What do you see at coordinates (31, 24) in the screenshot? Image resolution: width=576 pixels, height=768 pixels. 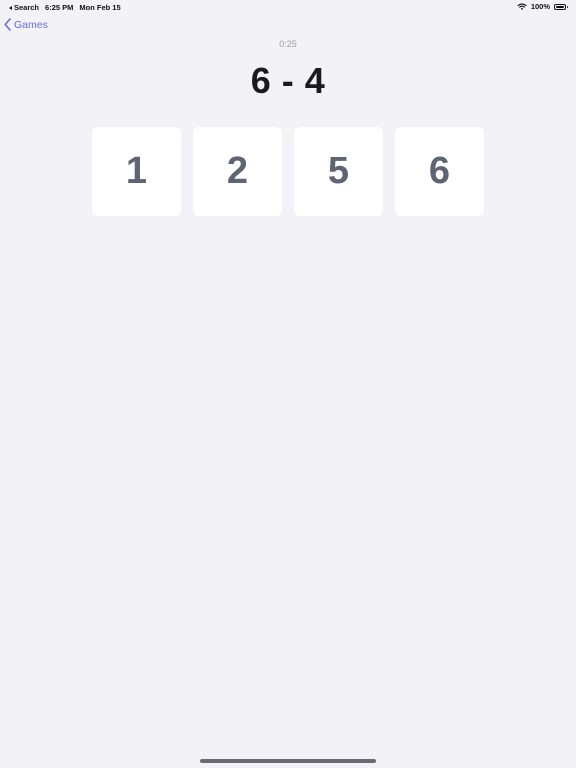 I see `back-button-label: Games` at bounding box center [31, 24].